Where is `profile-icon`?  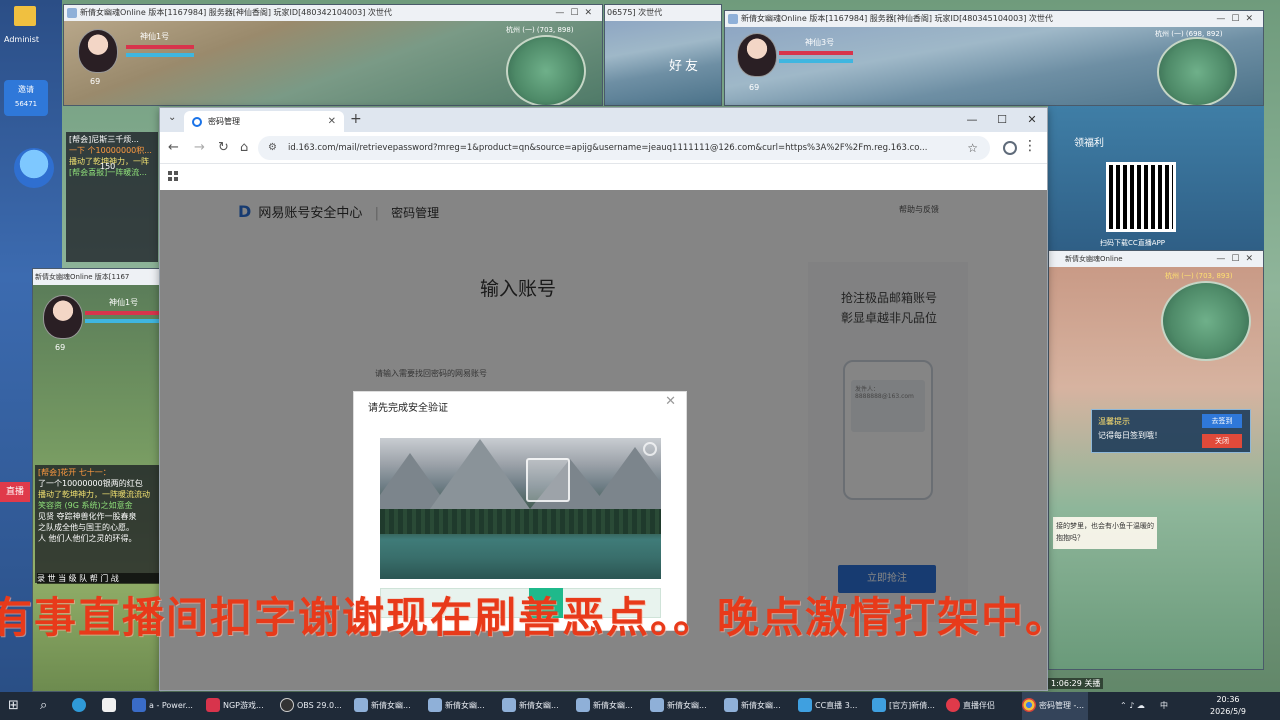 profile-icon is located at coordinates (1010, 148).